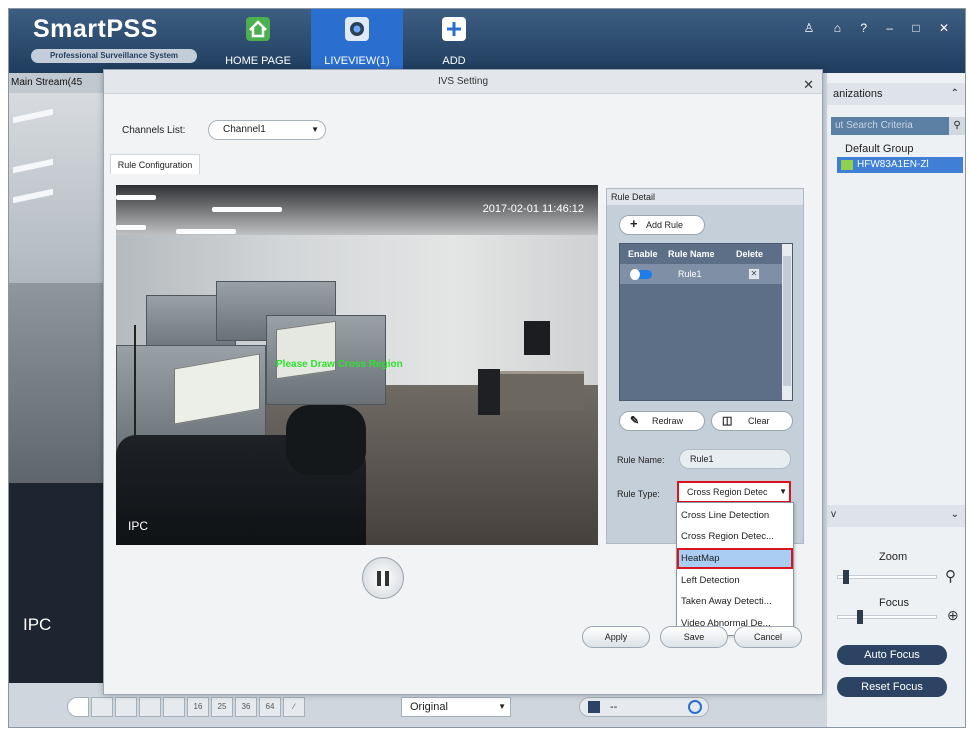 Image resolution: width=970 pixels, height=731 pixels. I want to click on clear-button: ◫ Clear, so click(752, 421).